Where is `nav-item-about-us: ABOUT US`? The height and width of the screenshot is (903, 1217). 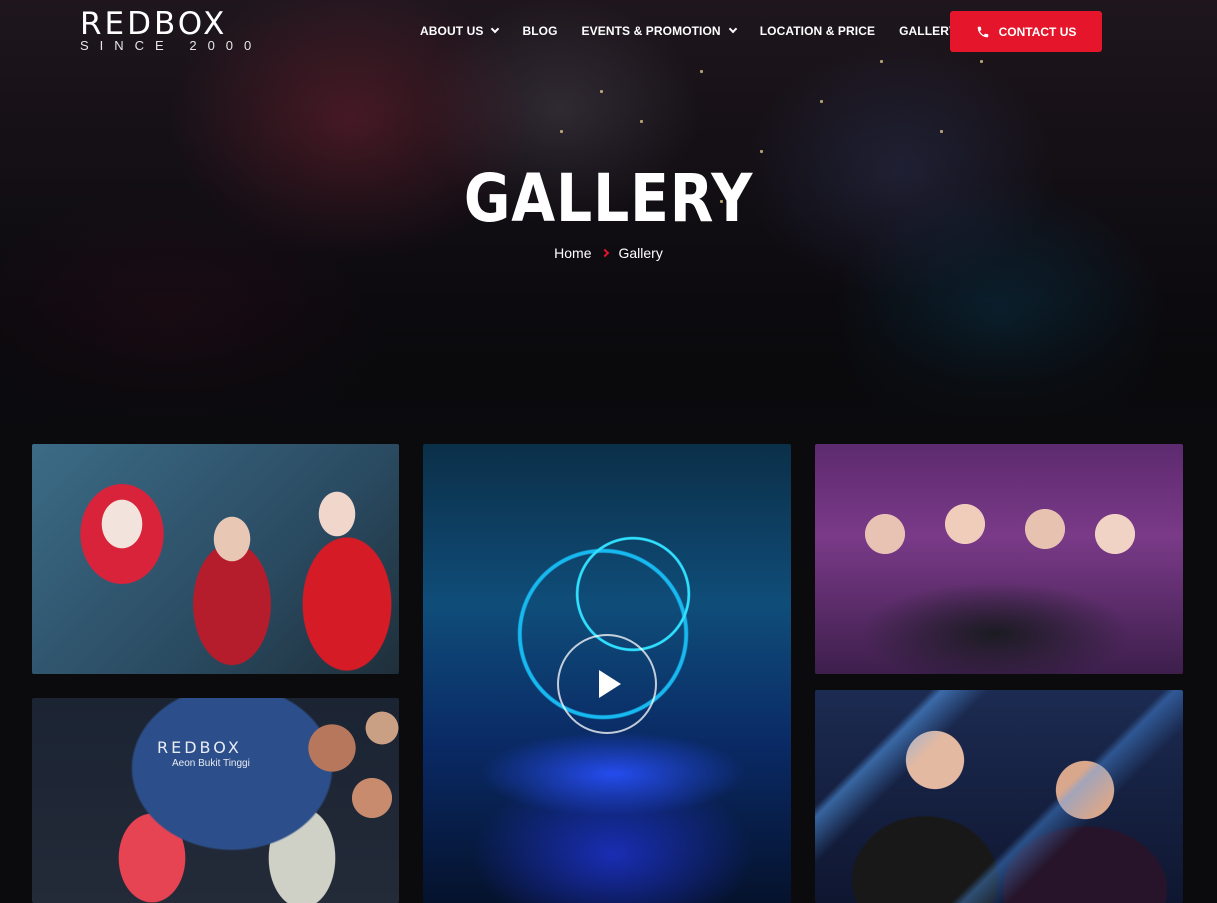
nav-item-about-us: ABOUT US is located at coordinates (460, 31).